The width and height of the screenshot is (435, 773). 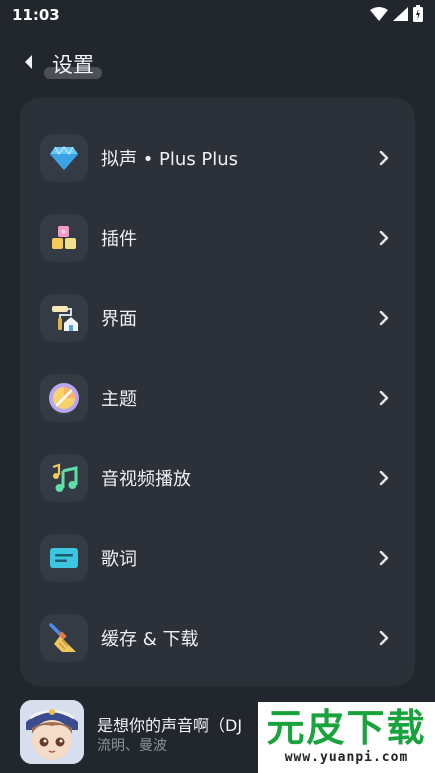 I want to click on page-title: 设置, so click(x=73, y=65).